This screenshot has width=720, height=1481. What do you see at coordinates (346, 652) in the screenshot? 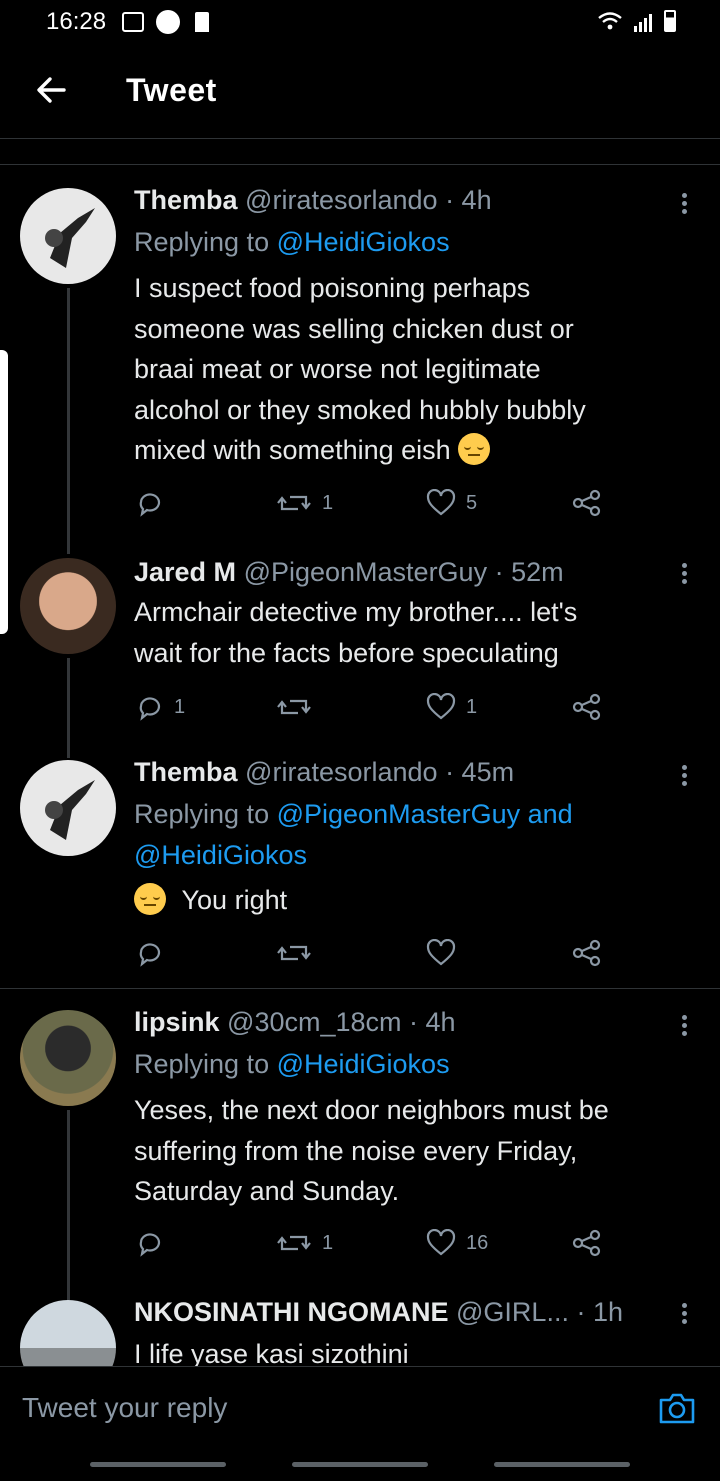
I see `tweet-text-line: wait for the facts before speculating` at bounding box center [346, 652].